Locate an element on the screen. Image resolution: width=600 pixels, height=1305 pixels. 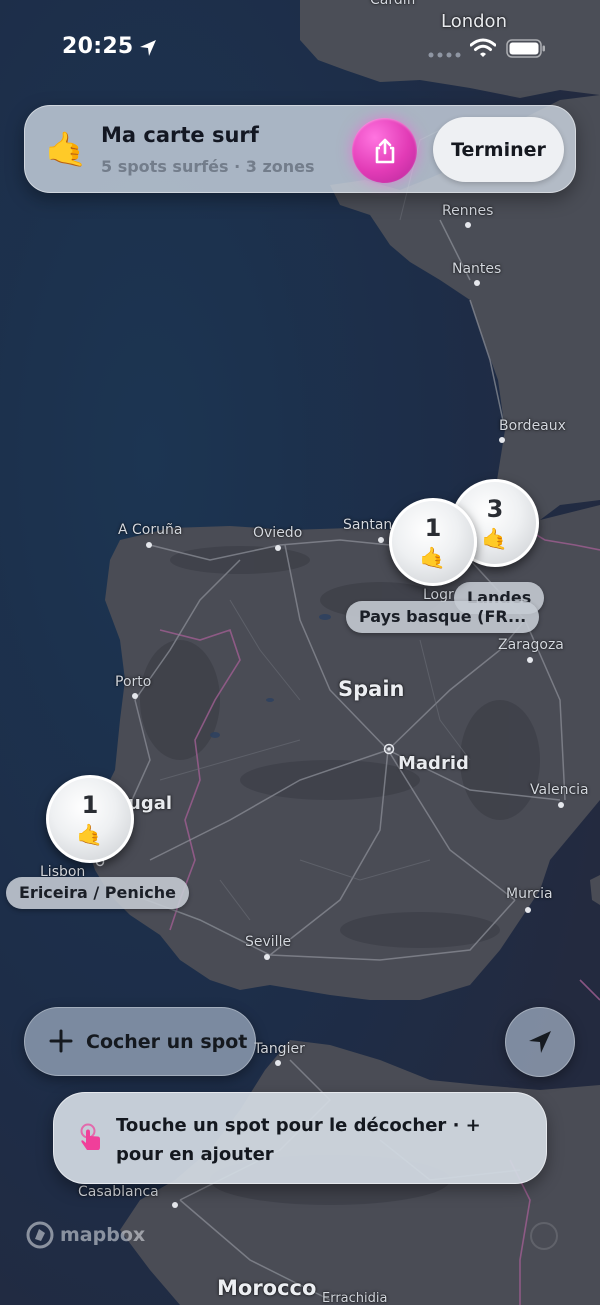
place-label: Morocco is located at coordinates (267, 1288).